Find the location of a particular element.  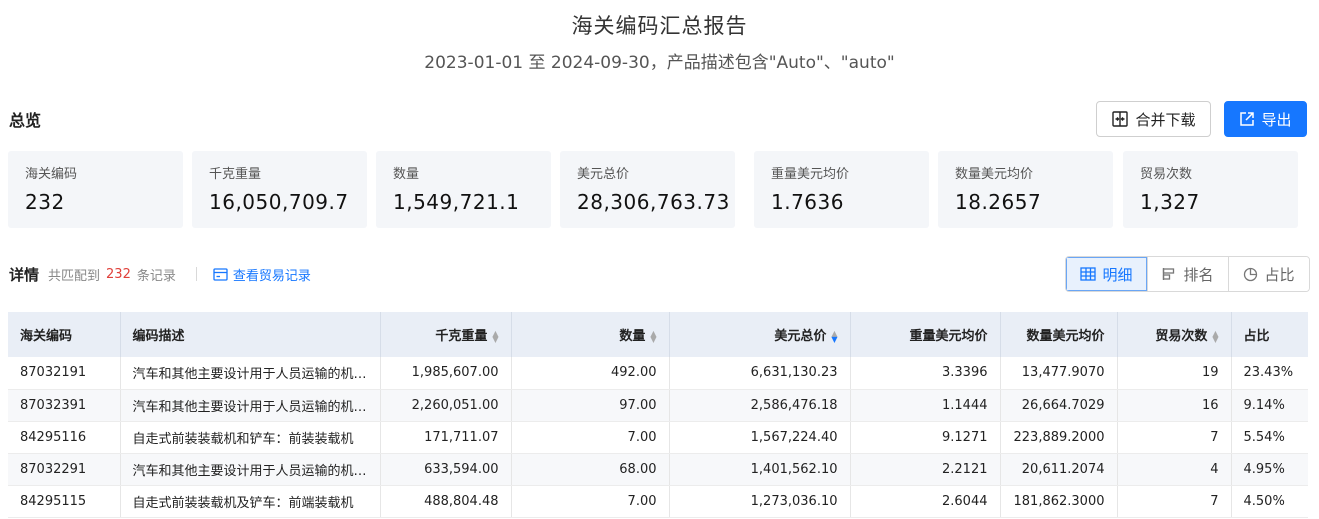

merge-download-label: 合并下载 is located at coordinates (1165, 119).